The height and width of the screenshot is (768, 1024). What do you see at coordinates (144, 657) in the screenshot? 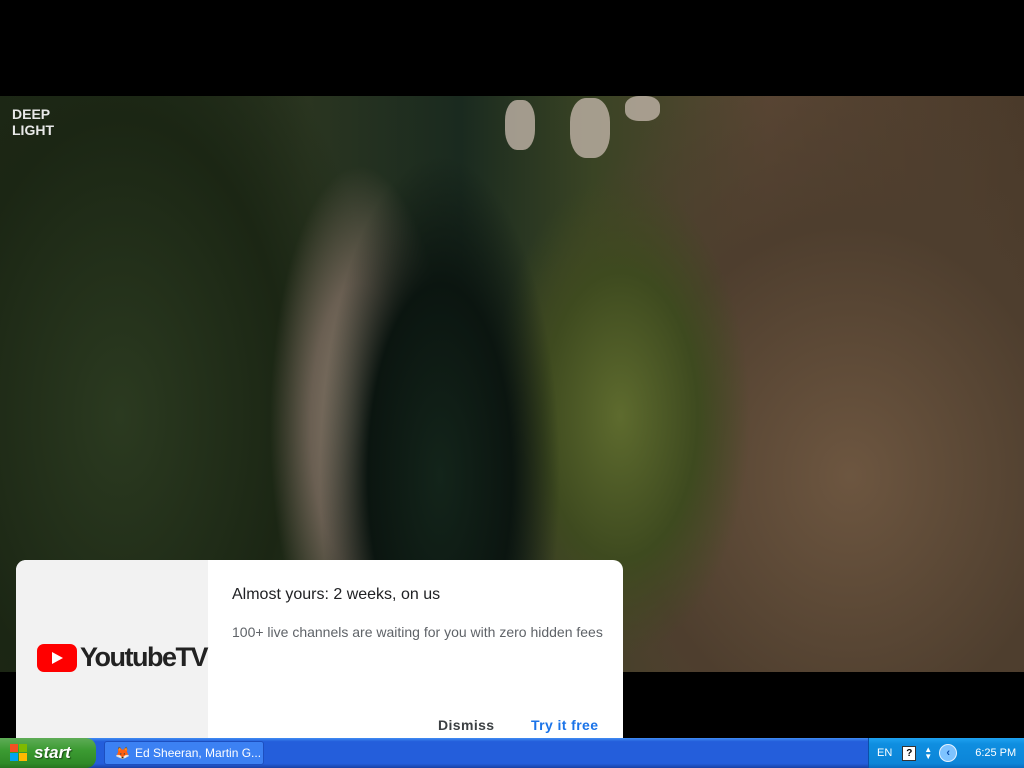
I see `youtube-tv-wordmark: YoutubeTV` at bounding box center [144, 657].